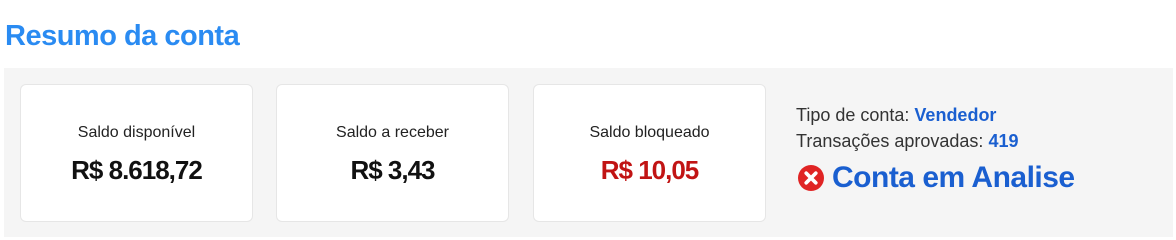 Image resolution: width=1176 pixels, height=240 pixels. I want to click on receivable-balance-value: R$ 3,43, so click(392, 170).